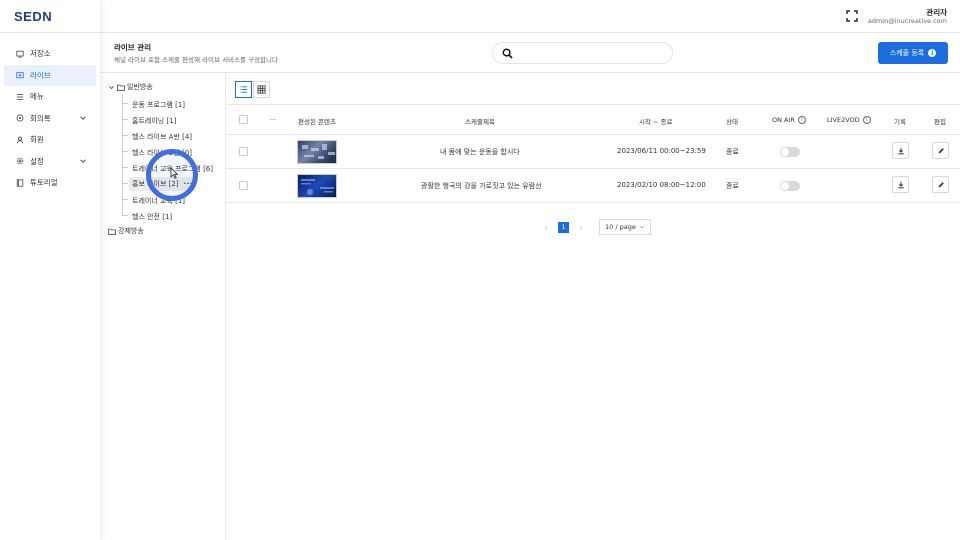 The height and width of the screenshot is (540, 960). What do you see at coordinates (20, 161) in the screenshot?
I see `gear-icon` at bounding box center [20, 161].